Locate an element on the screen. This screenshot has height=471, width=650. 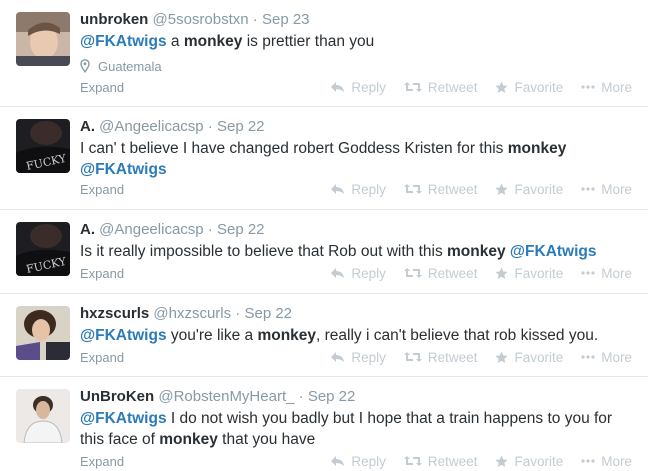
tweet-username: @RobstenMyHeart_ is located at coordinates (226, 396).